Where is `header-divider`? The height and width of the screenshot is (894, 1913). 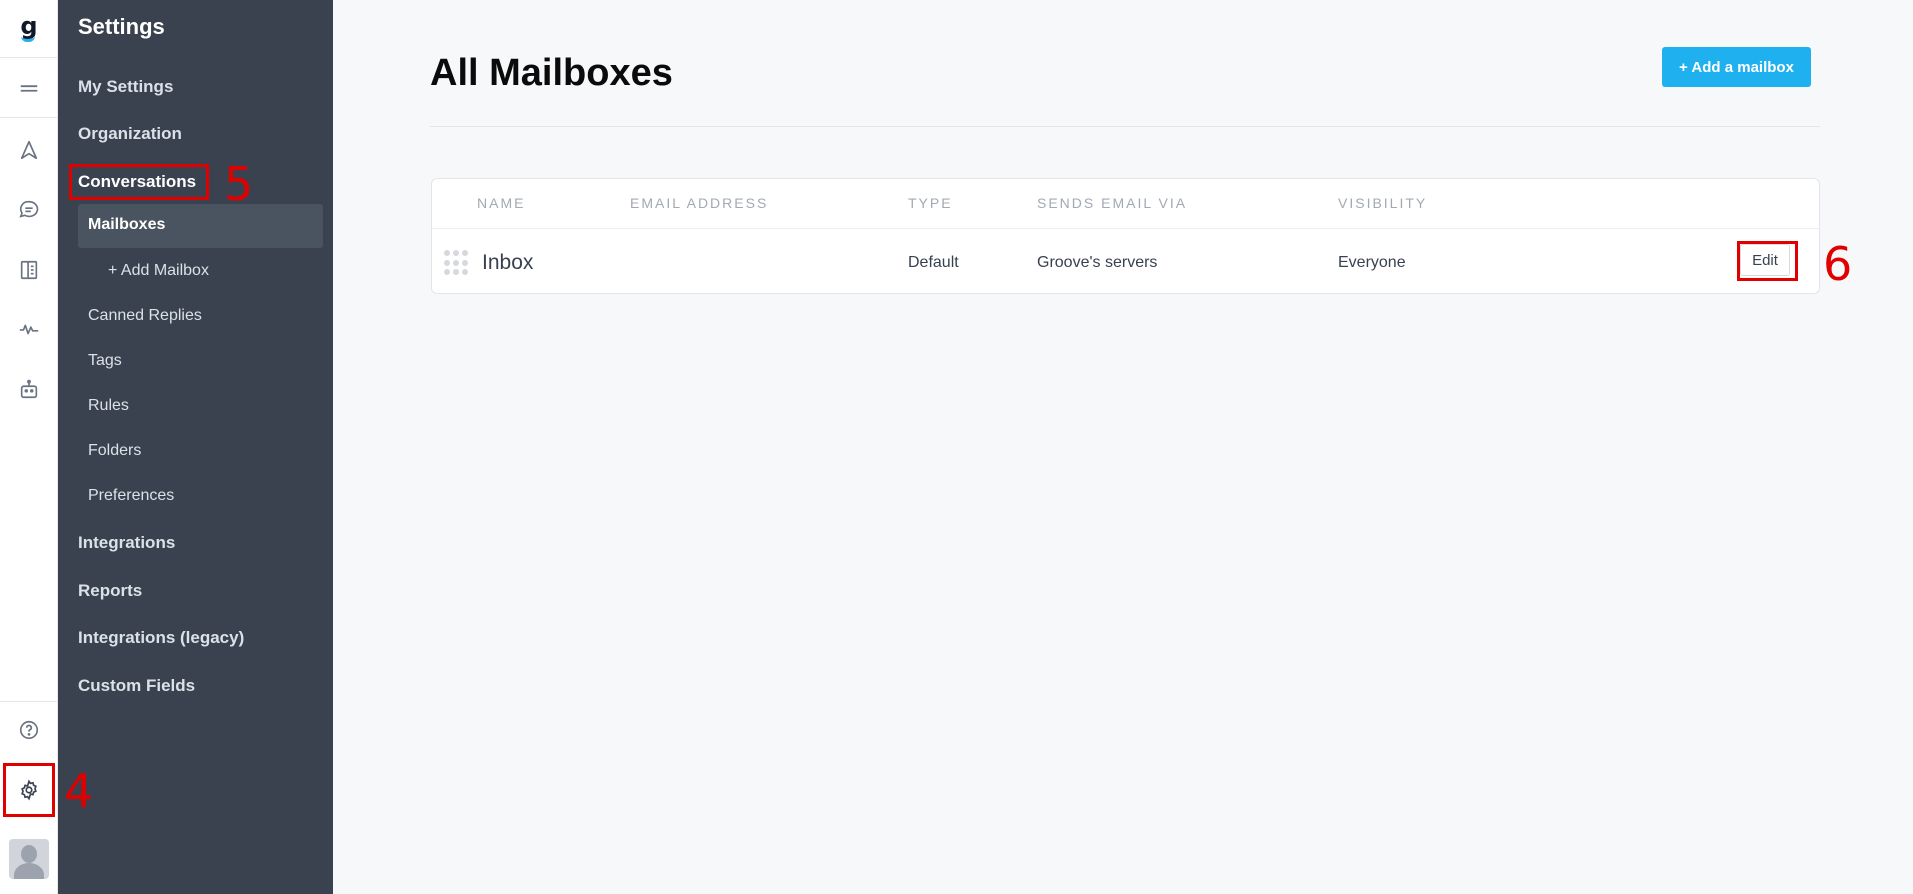 header-divider is located at coordinates (1125, 126).